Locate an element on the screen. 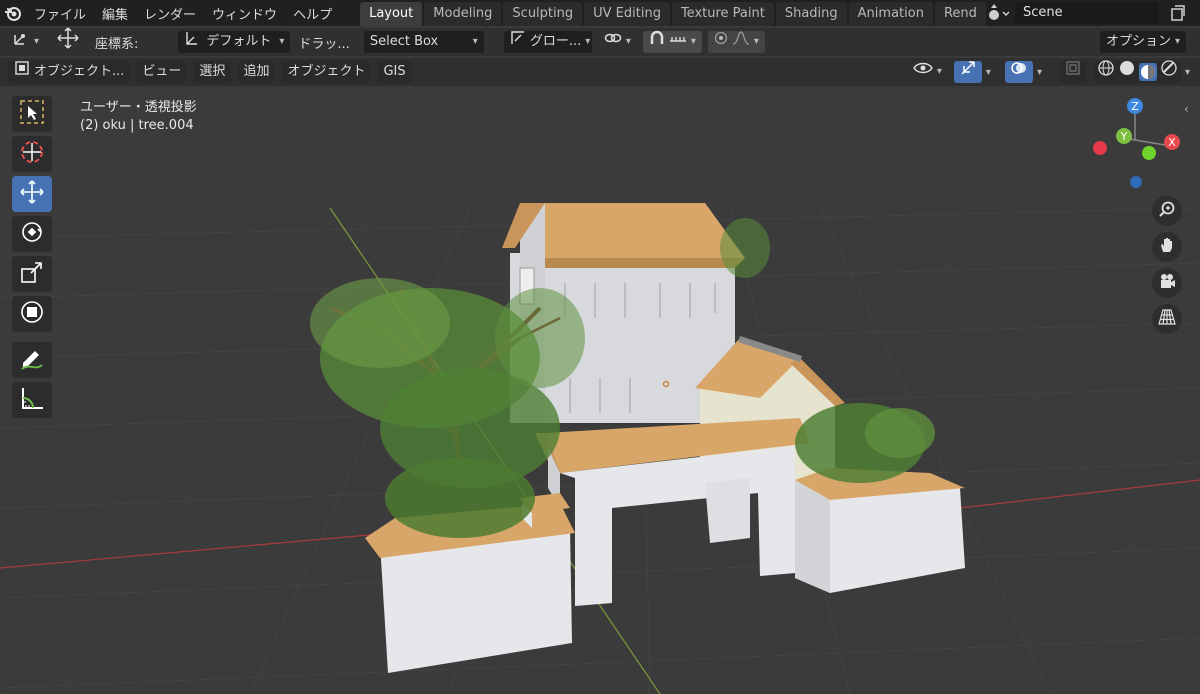 The width and height of the screenshot is (1200, 694). overlays-icon is located at coordinates (1019, 72).